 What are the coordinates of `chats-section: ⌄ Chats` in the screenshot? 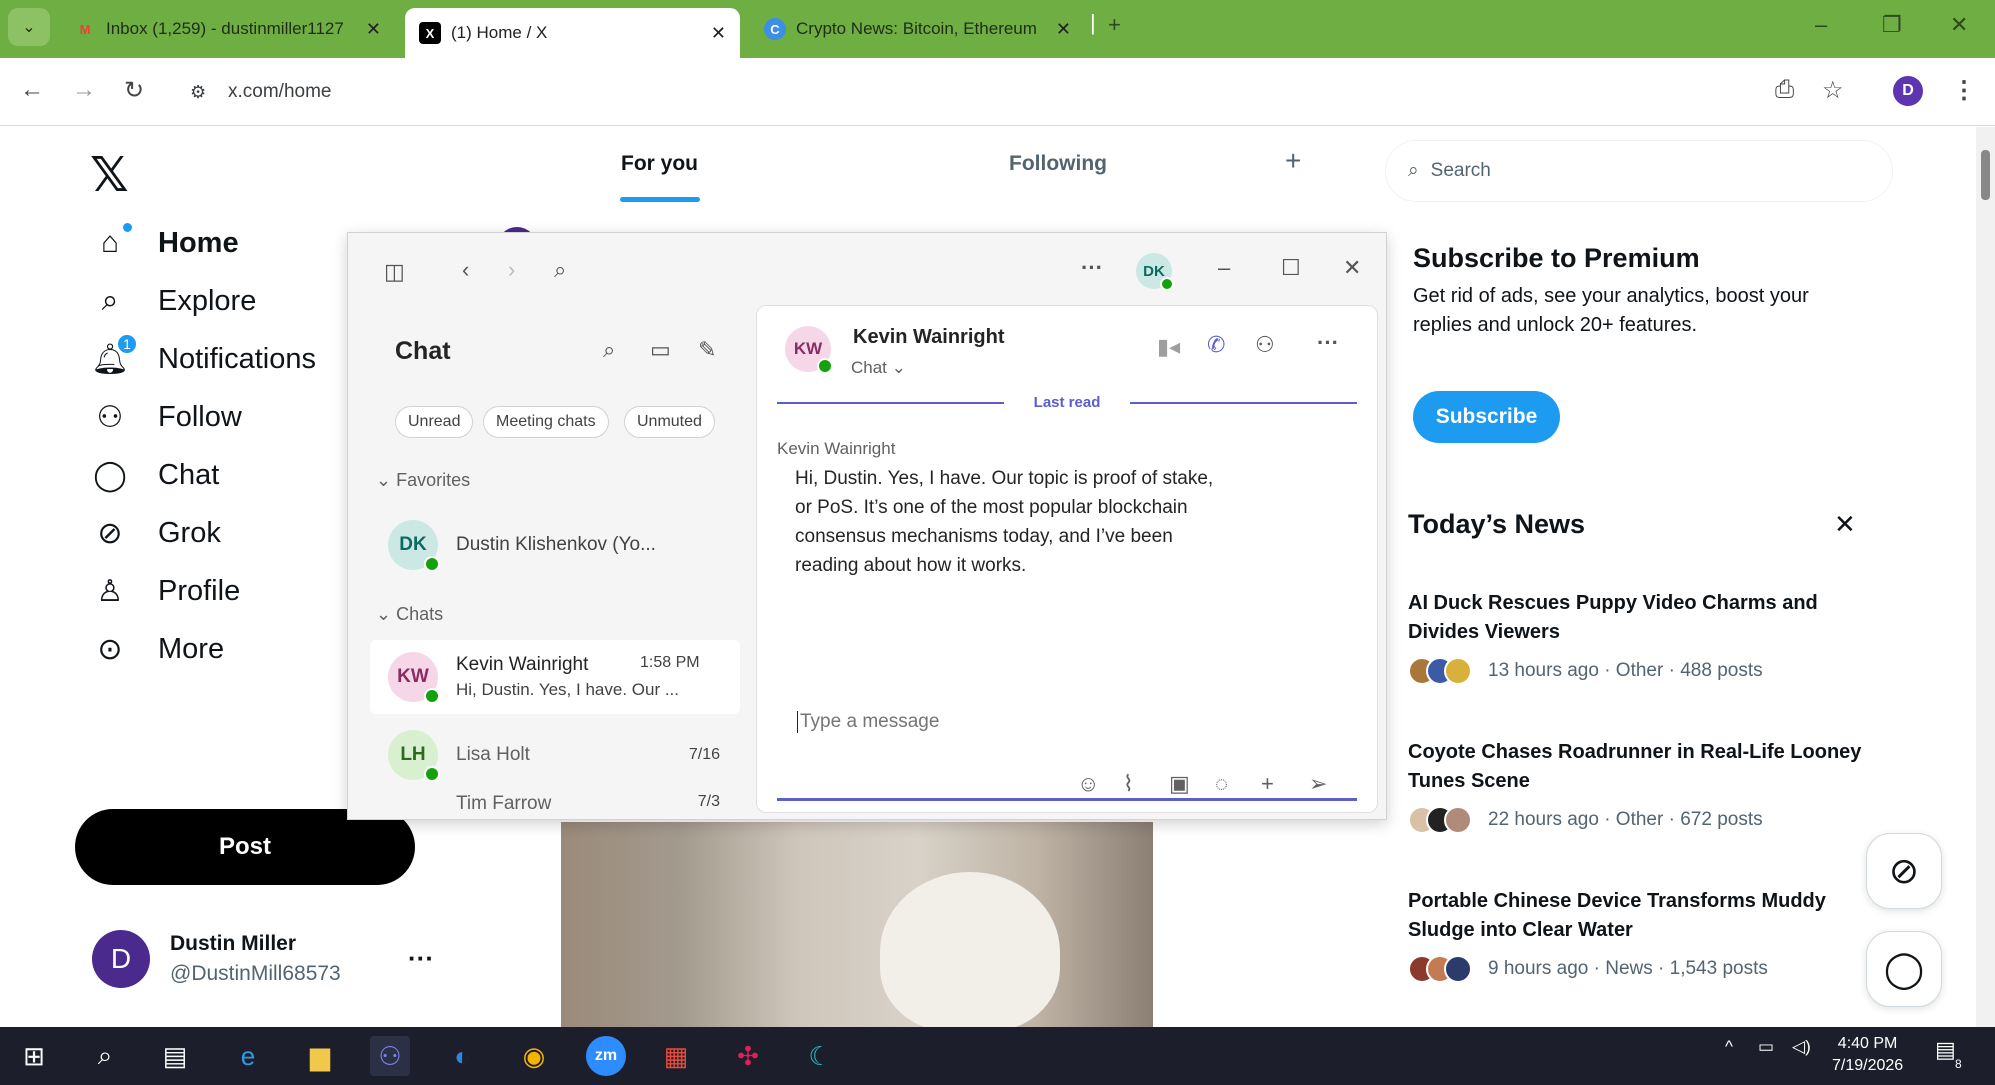 It's located at (409, 614).